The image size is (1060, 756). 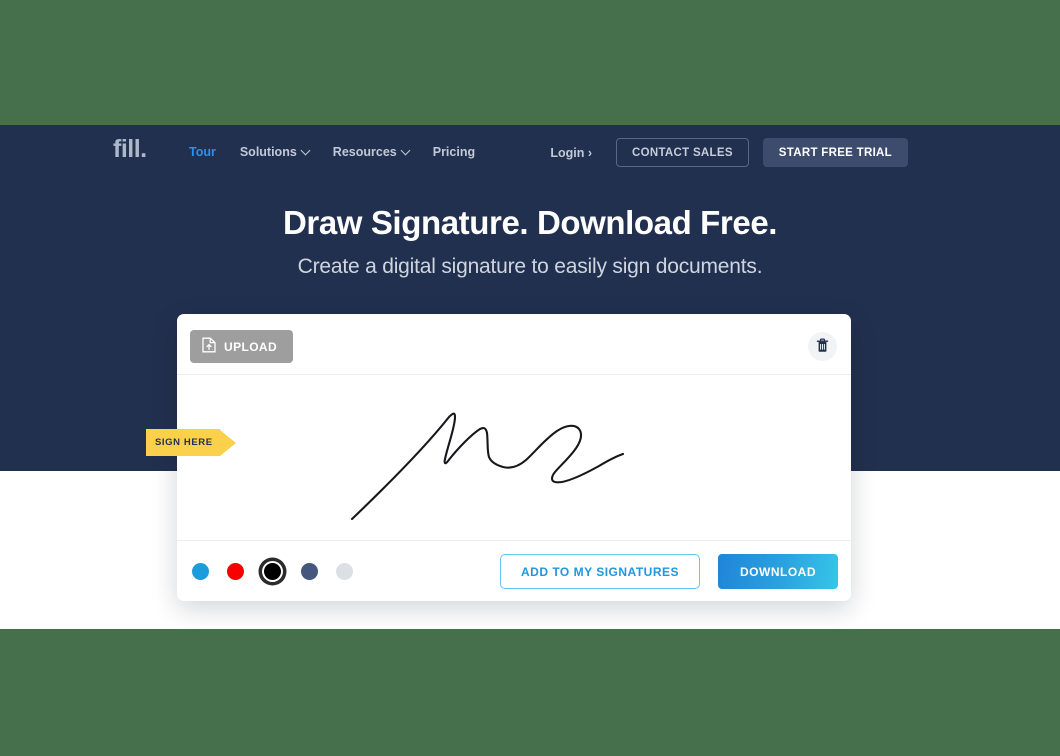 I want to click on nav-item-resources: Resources, so click(x=371, y=152).